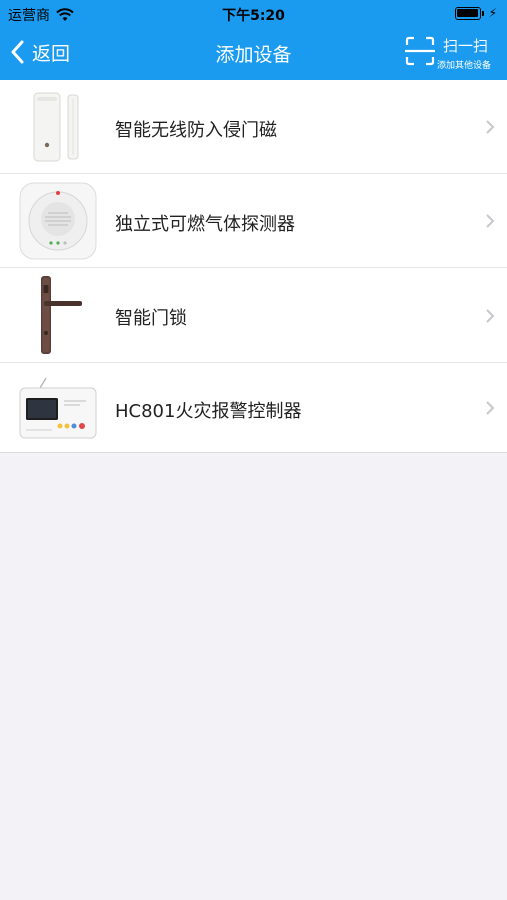 The height and width of the screenshot is (900, 507). What do you see at coordinates (253, 315) in the screenshot?
I see `device-row-door-lock: 智能门锁` at bounding box center [253, 315].